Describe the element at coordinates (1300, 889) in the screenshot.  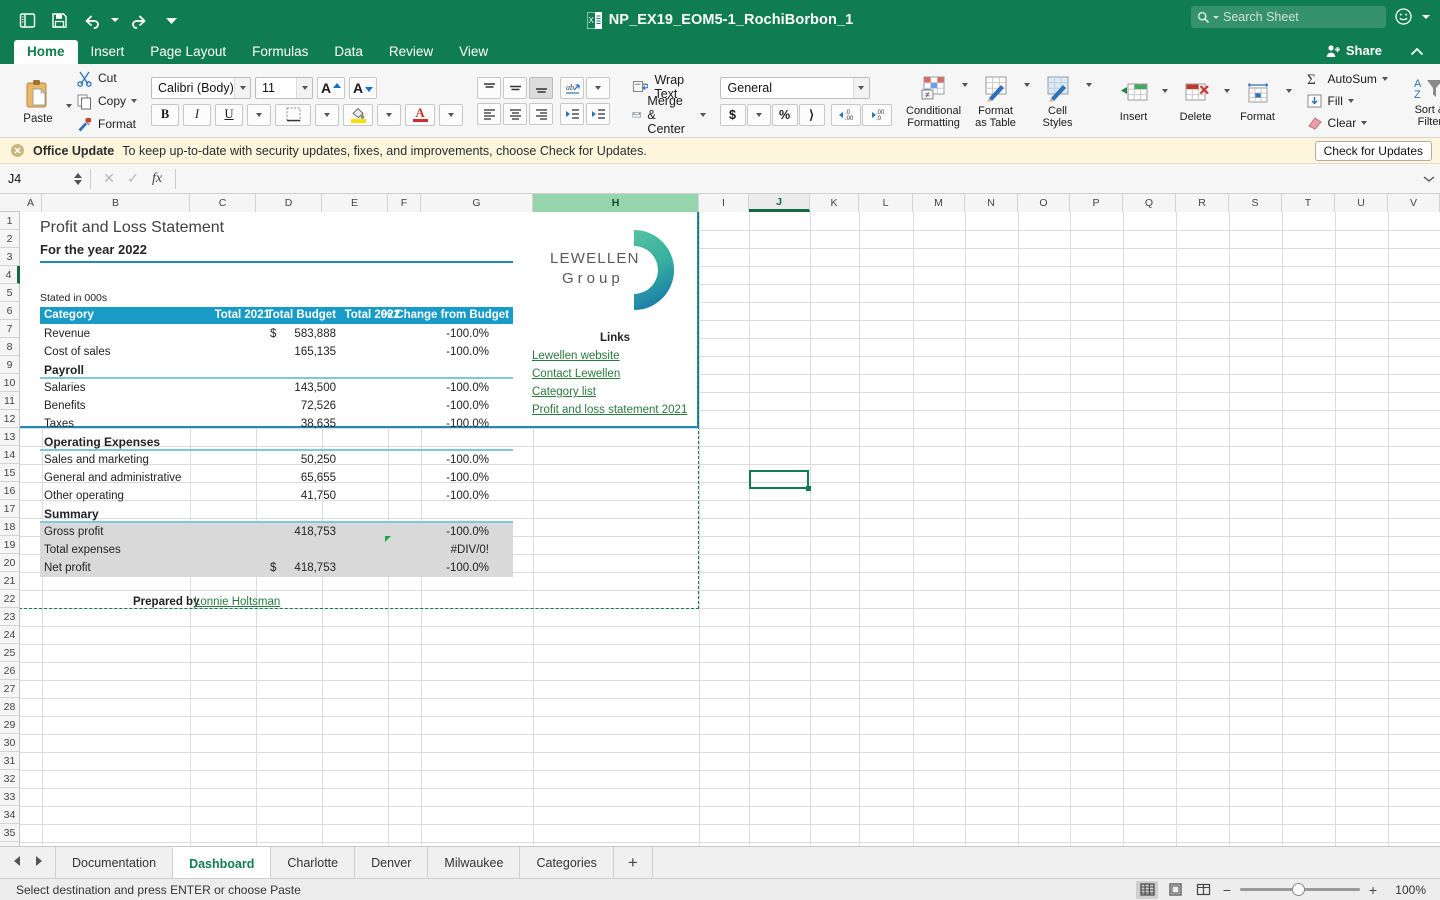
I see `zoom-slider` at that location.